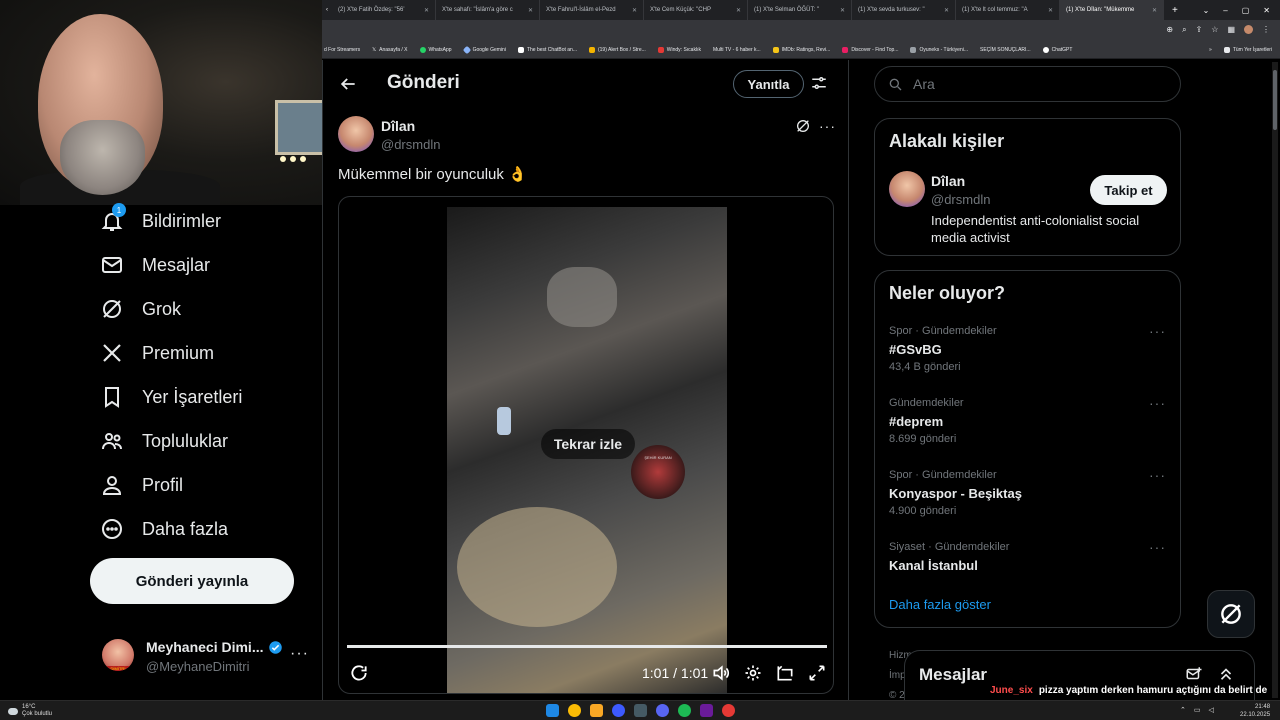  Describe the element at coordinates (960, 199) in the screenshot. I see `related-handle: @drsmdln` at that location.